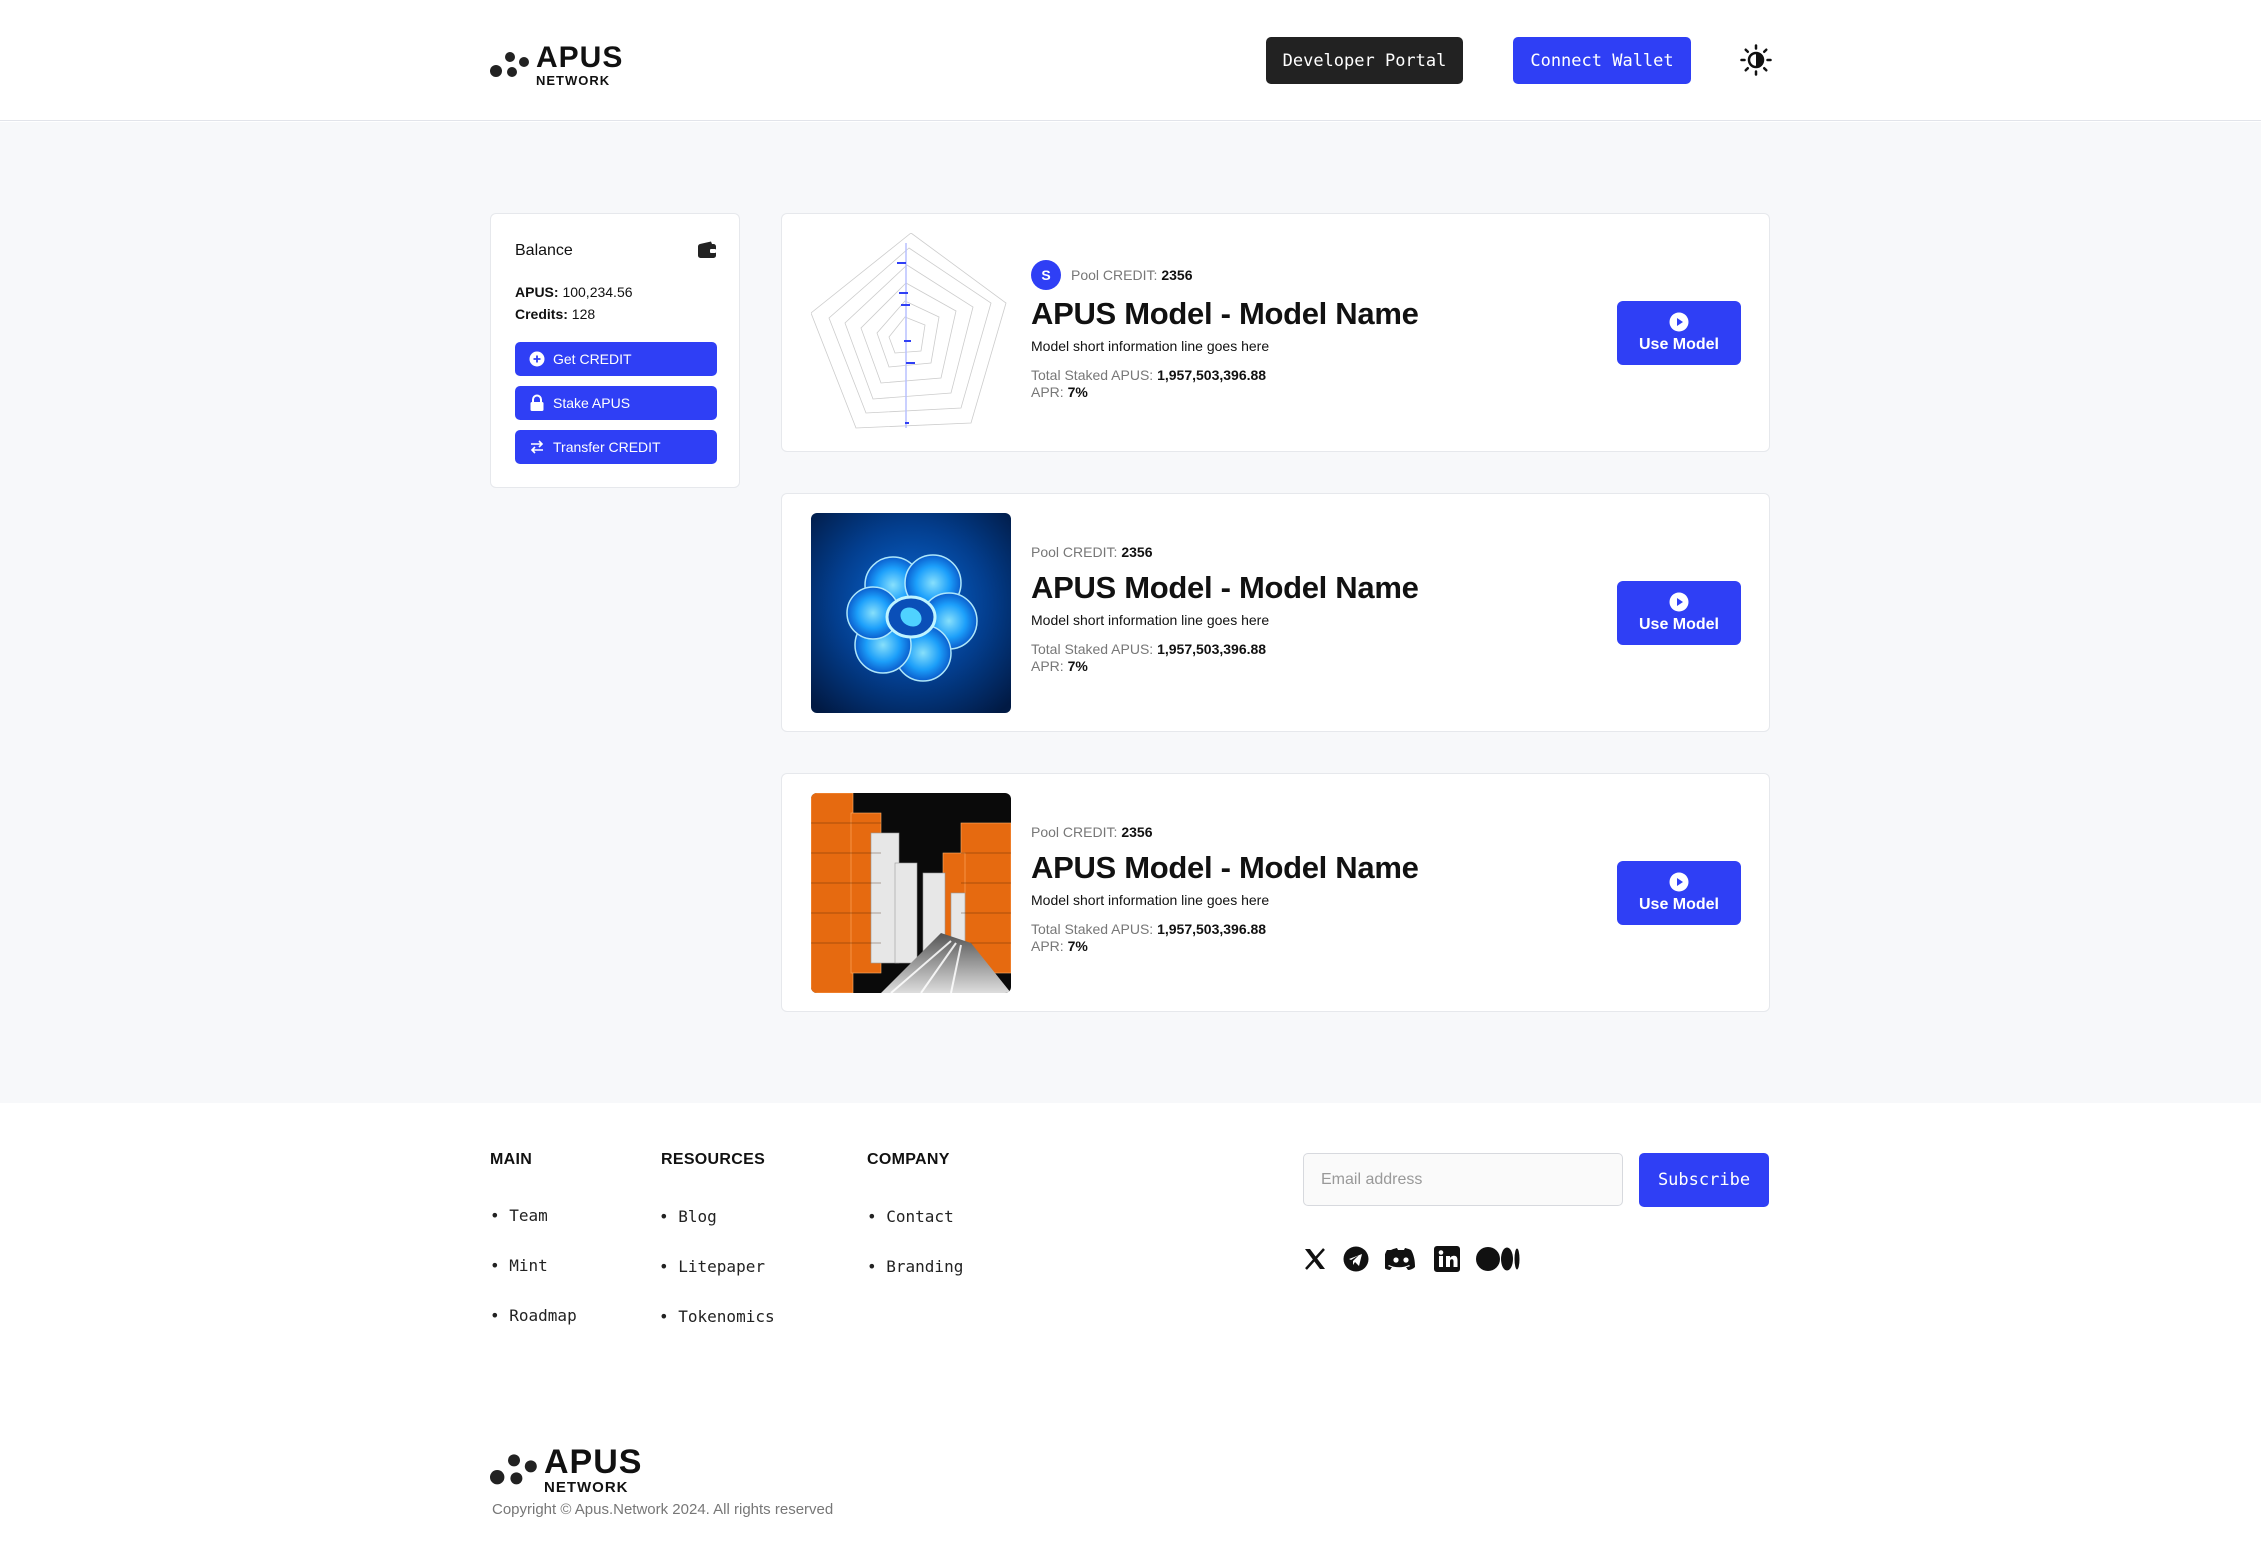  What do you see at coordinates (519, 1265) in the screenshot?
I see `footer-link-mint: • Mint` at bounding box center [519, 1265].